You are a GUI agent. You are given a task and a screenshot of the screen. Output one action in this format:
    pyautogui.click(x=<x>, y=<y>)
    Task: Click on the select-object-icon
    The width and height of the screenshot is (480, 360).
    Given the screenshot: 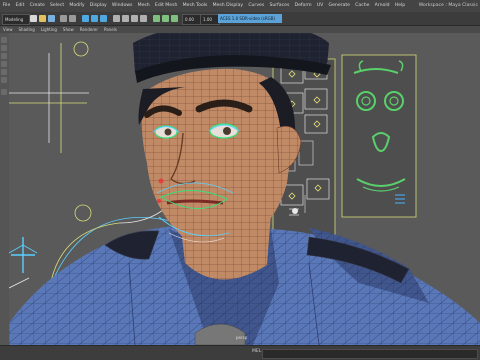 What is the action you would take?
    pyautogui.click(x=94, y=18)
    